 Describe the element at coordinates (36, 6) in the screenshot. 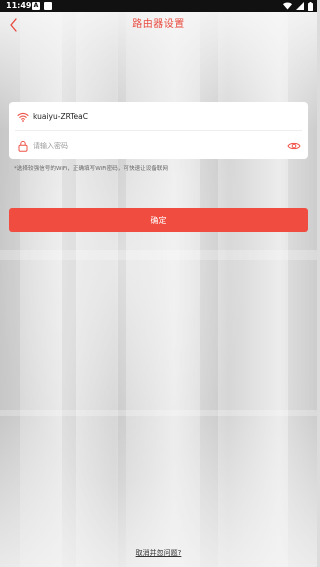

I see `notification-a-icon: A` at that location.